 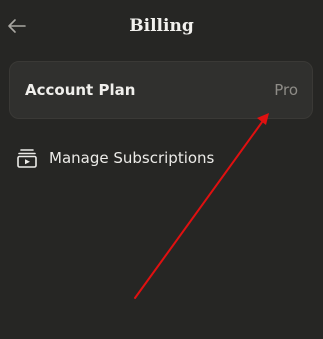 I want to click on subscriptions-icon, so click(x=27, y=158).